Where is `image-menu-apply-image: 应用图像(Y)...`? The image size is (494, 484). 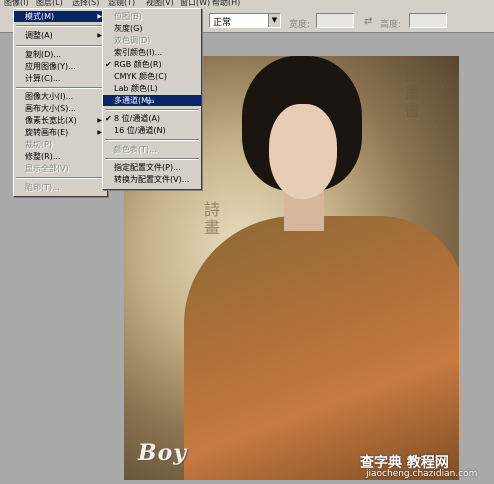 image-menu-apply-image: 应用图像(Y)... is located at coordinates (60, 66).